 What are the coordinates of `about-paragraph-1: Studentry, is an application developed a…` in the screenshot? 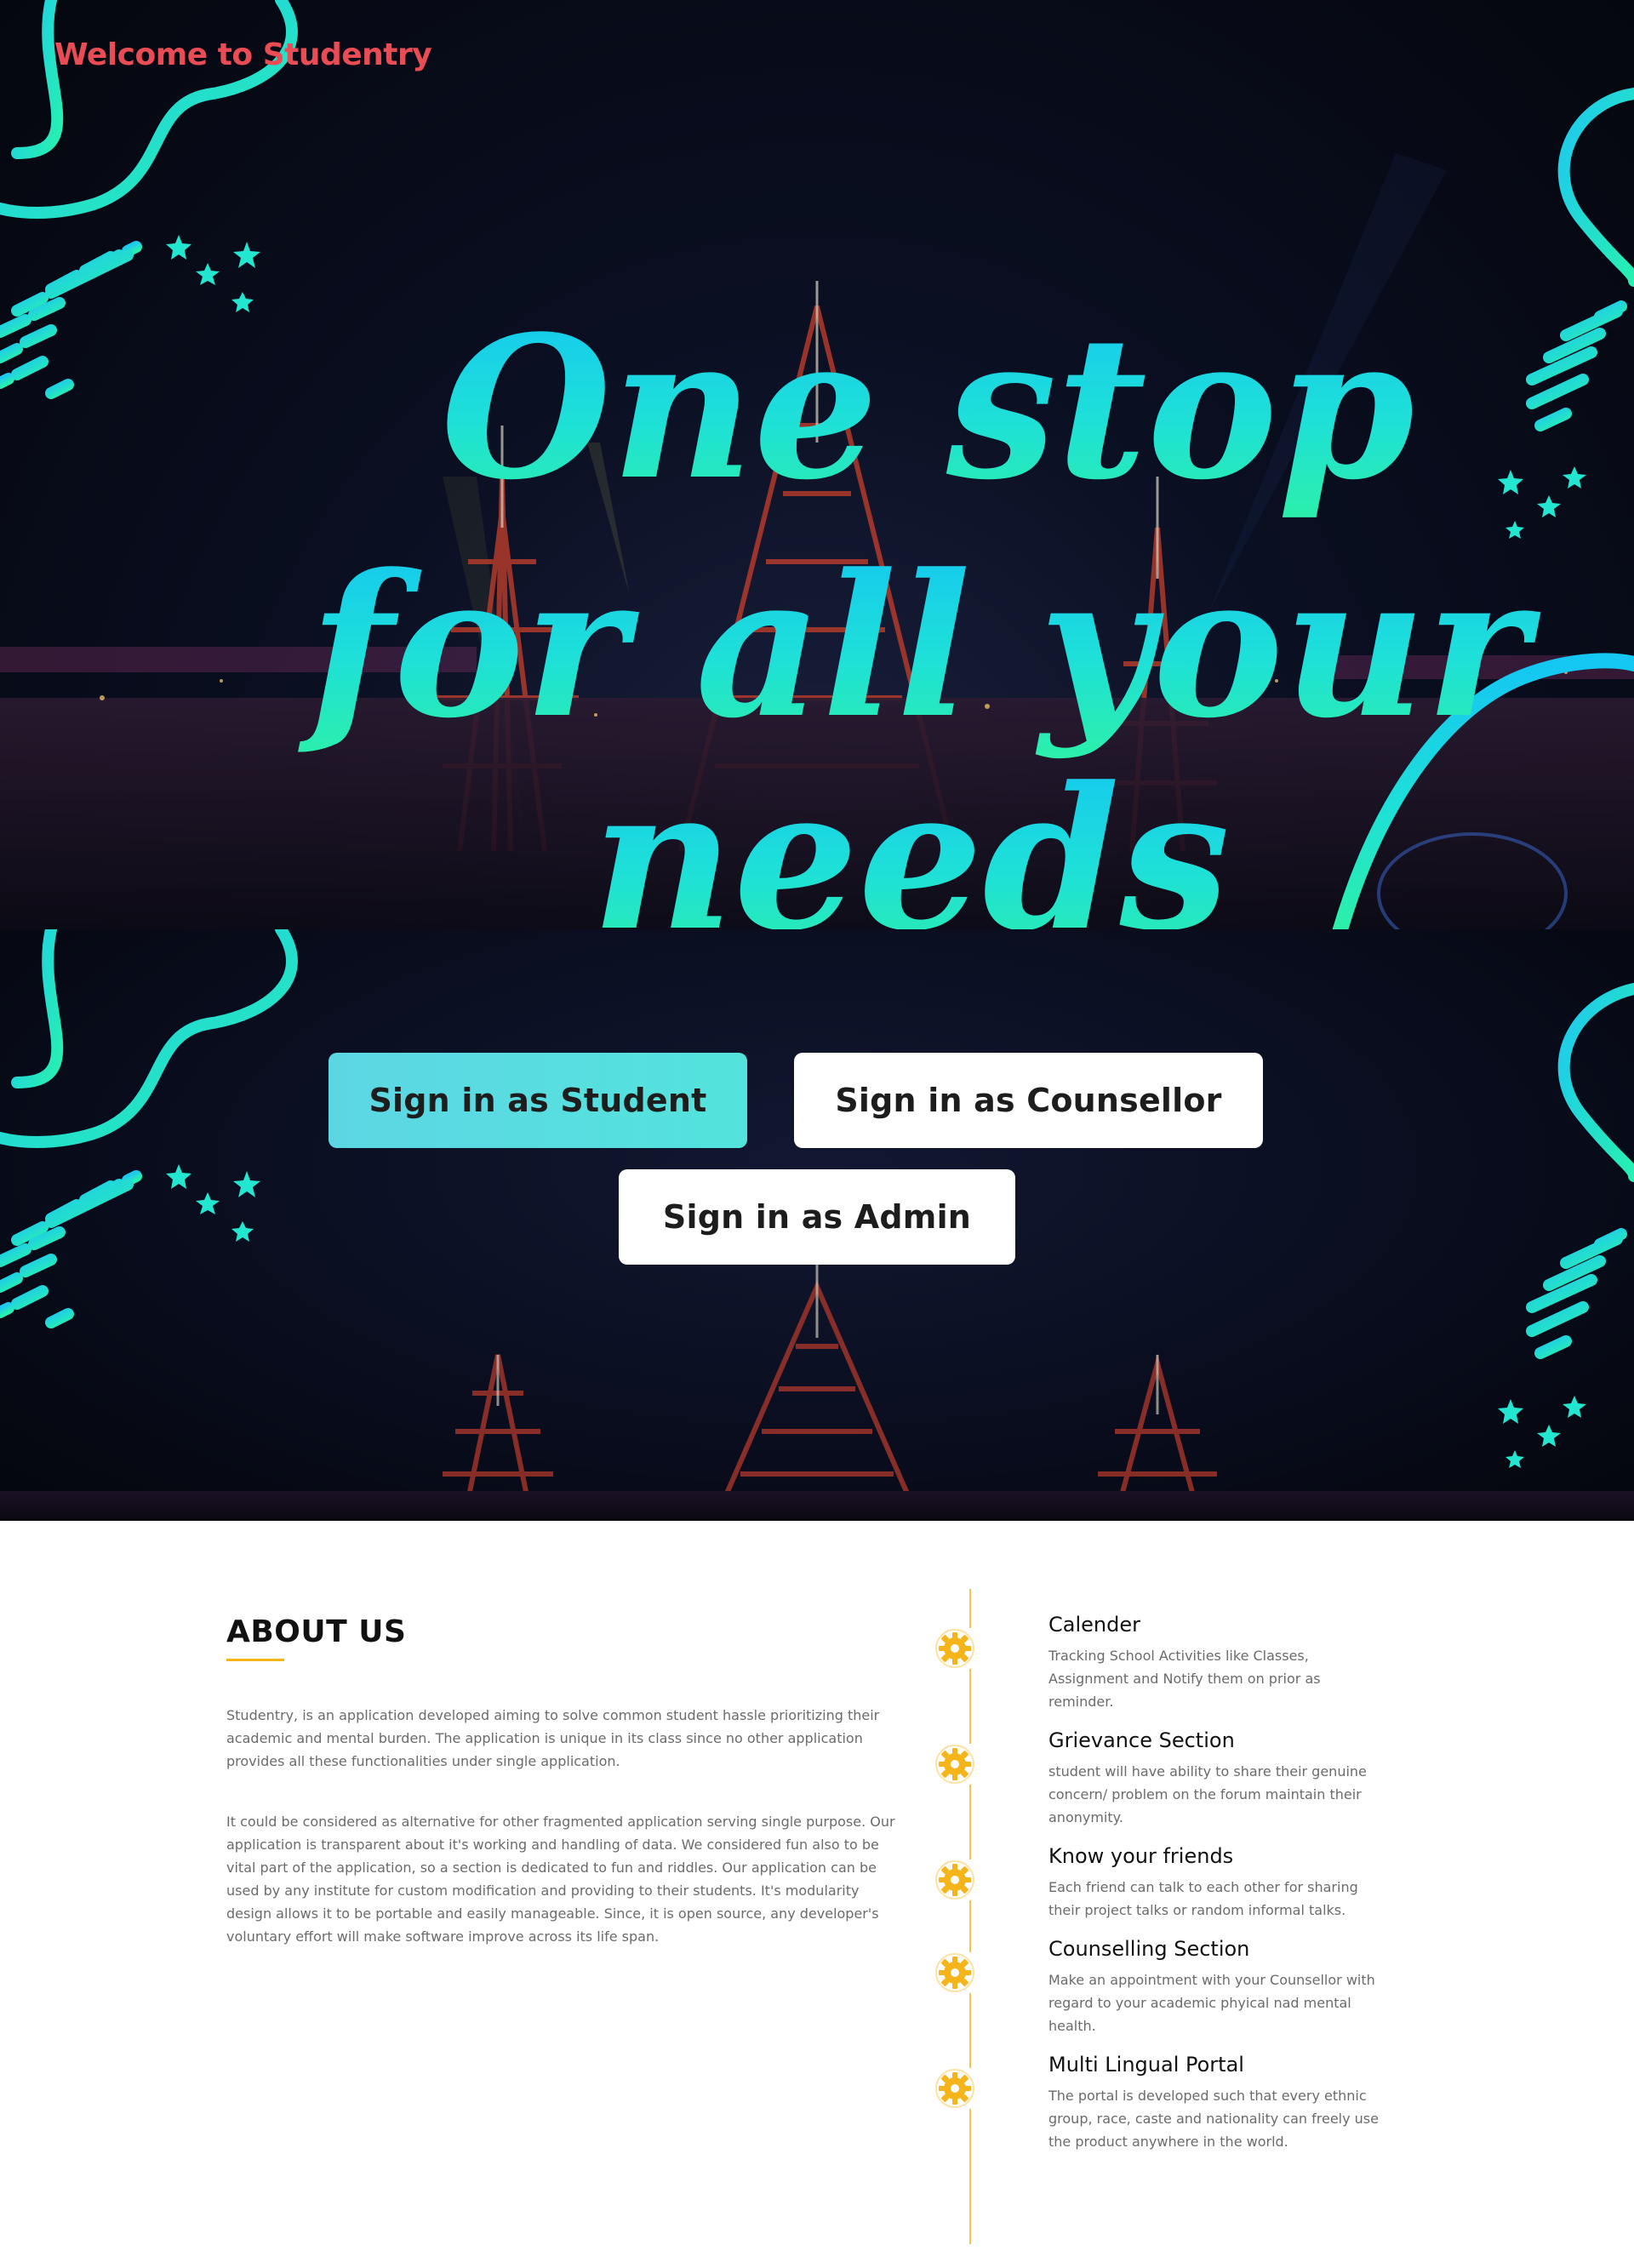 It's located at (553, 1738).